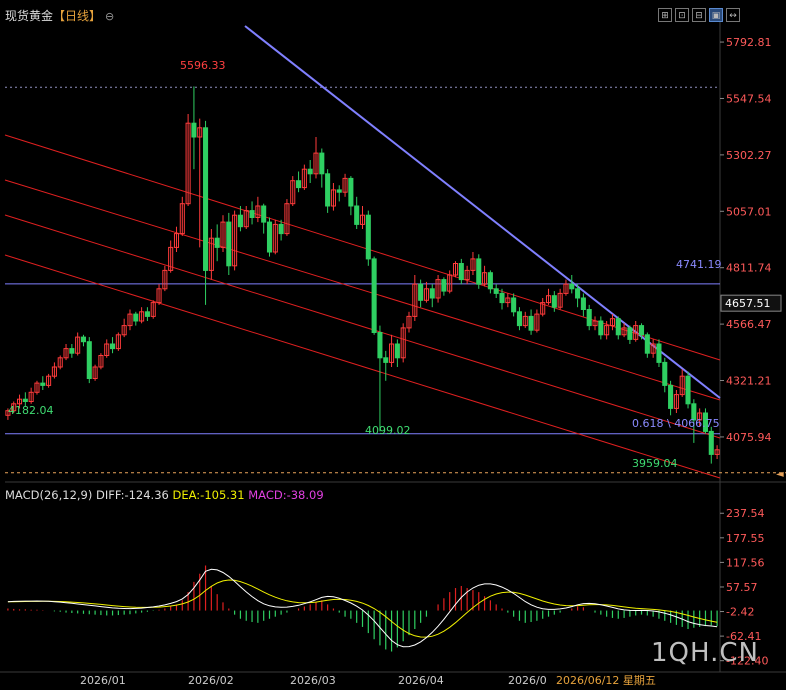 This screenshot has height=690, width=786. What do you see at coordinates (749, 155) in the screenshot?
I see `price-tick-label: 5302.27` at bounding box center [749, 155].